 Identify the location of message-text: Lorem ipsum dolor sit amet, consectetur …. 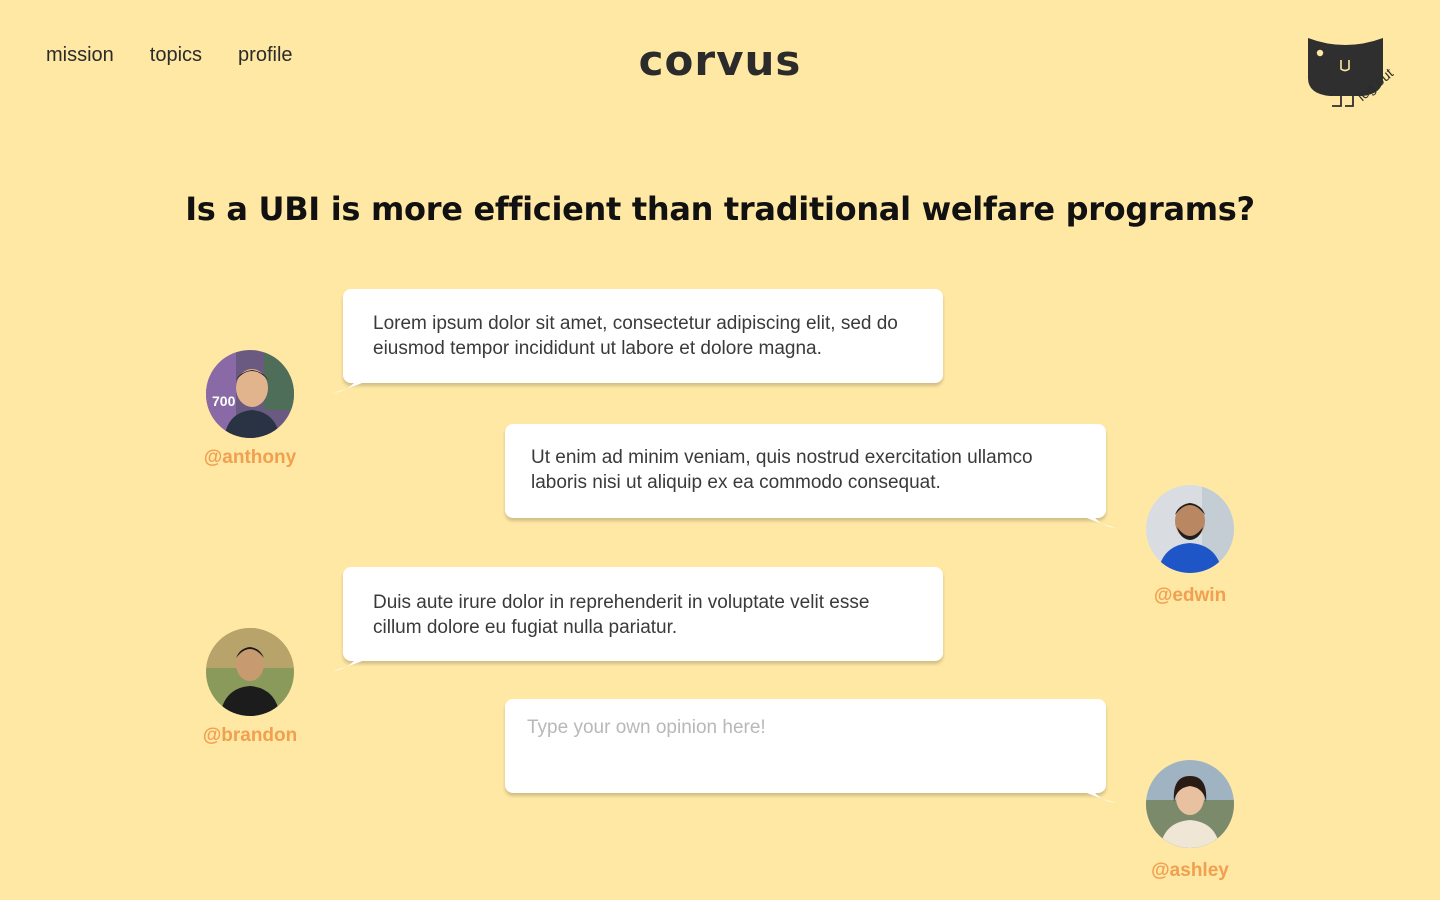
(635, 336).